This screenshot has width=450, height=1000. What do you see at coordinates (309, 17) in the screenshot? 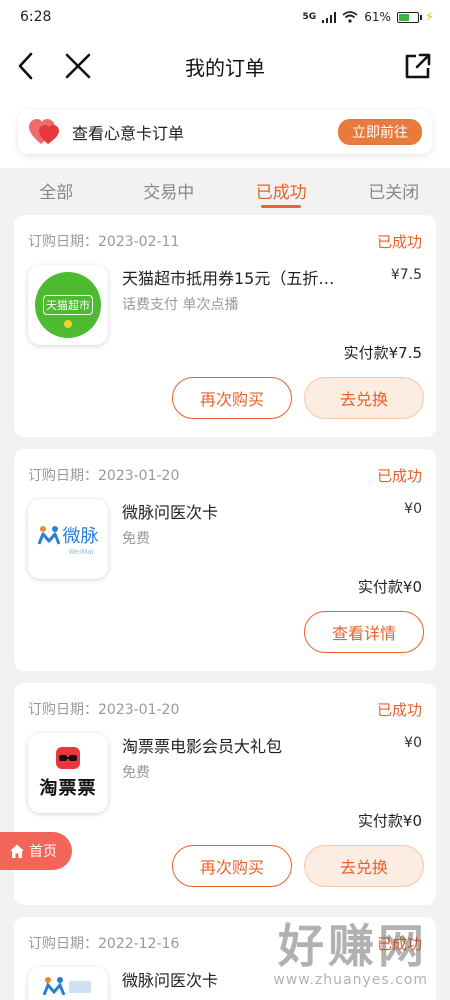
I see `network-type: 5G` at bounding box center [309, 17].